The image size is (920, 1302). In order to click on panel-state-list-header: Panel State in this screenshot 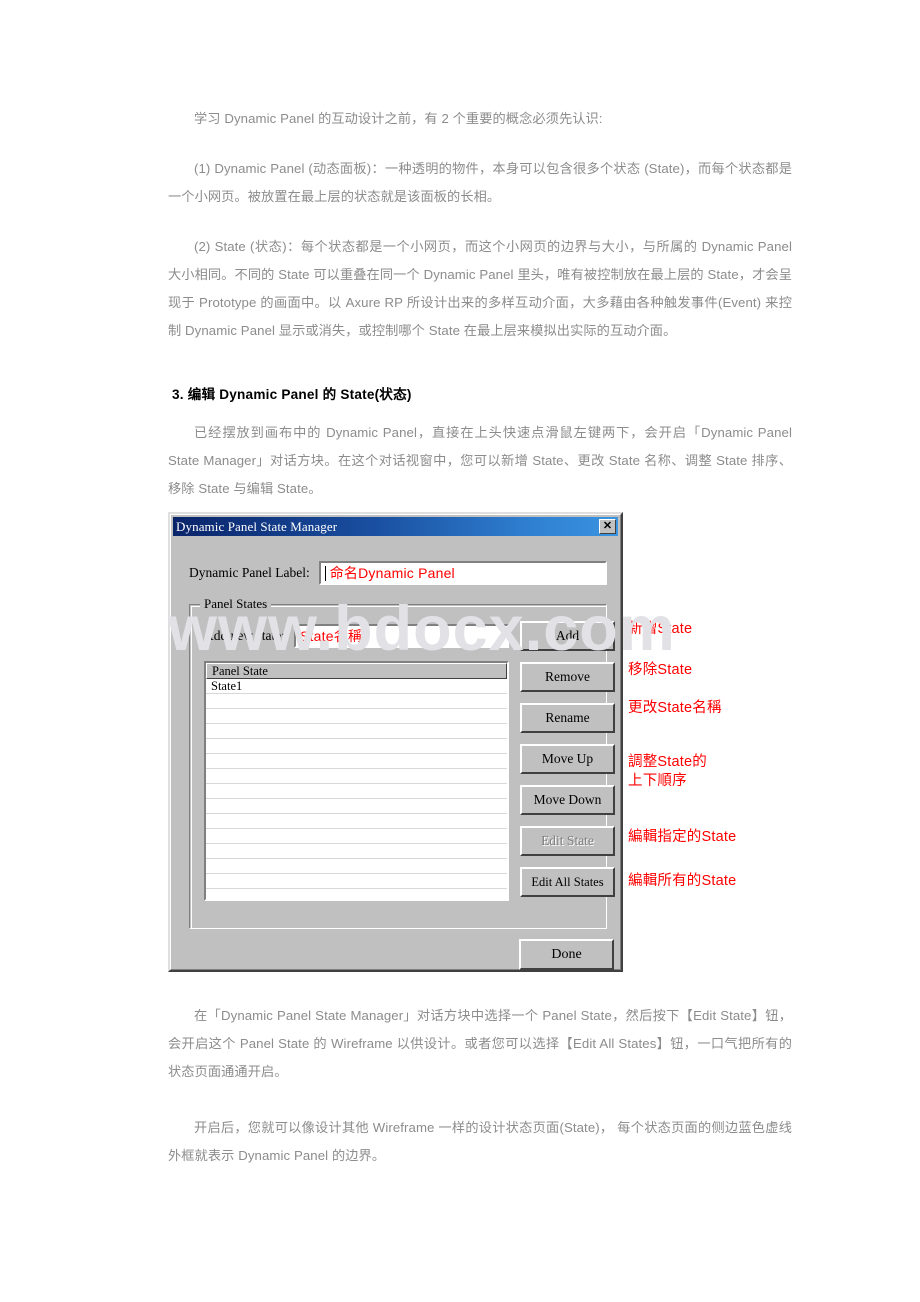, I will do `click(356, 671)`.